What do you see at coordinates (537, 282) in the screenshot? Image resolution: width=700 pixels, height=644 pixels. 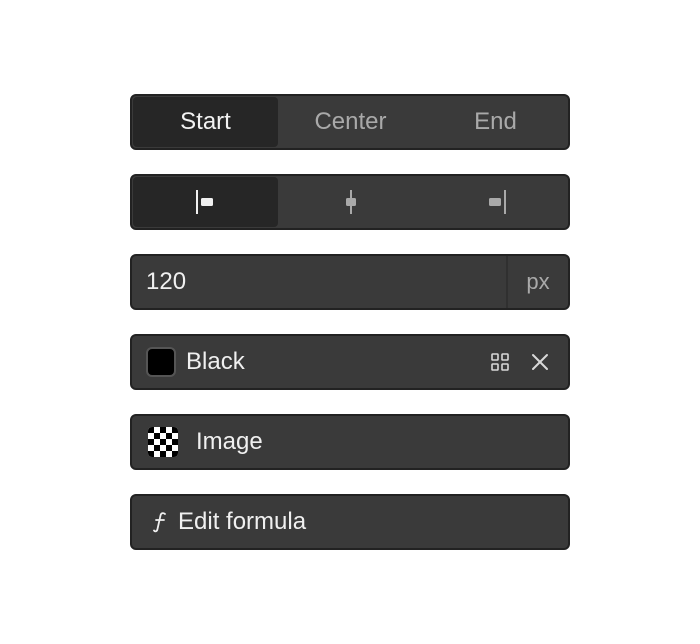 I see `unit-label: px` at bounding box center [537, 282].